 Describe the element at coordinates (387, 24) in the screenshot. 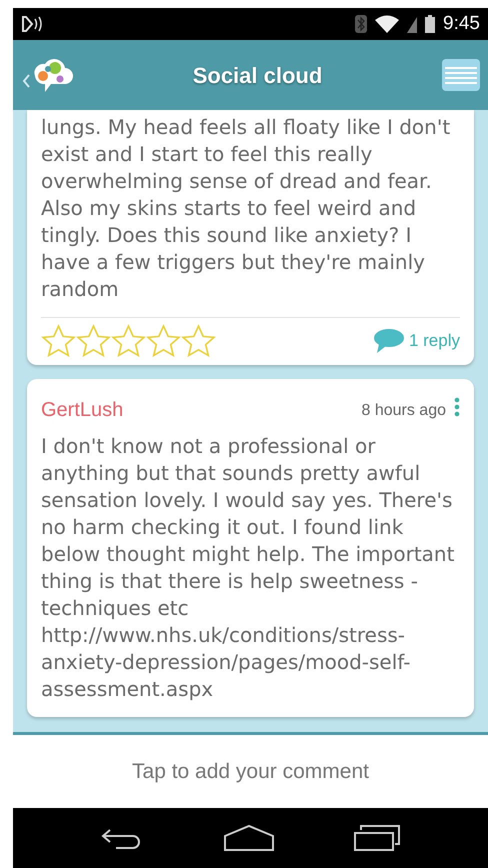

I see `wifi-icon` at that location.